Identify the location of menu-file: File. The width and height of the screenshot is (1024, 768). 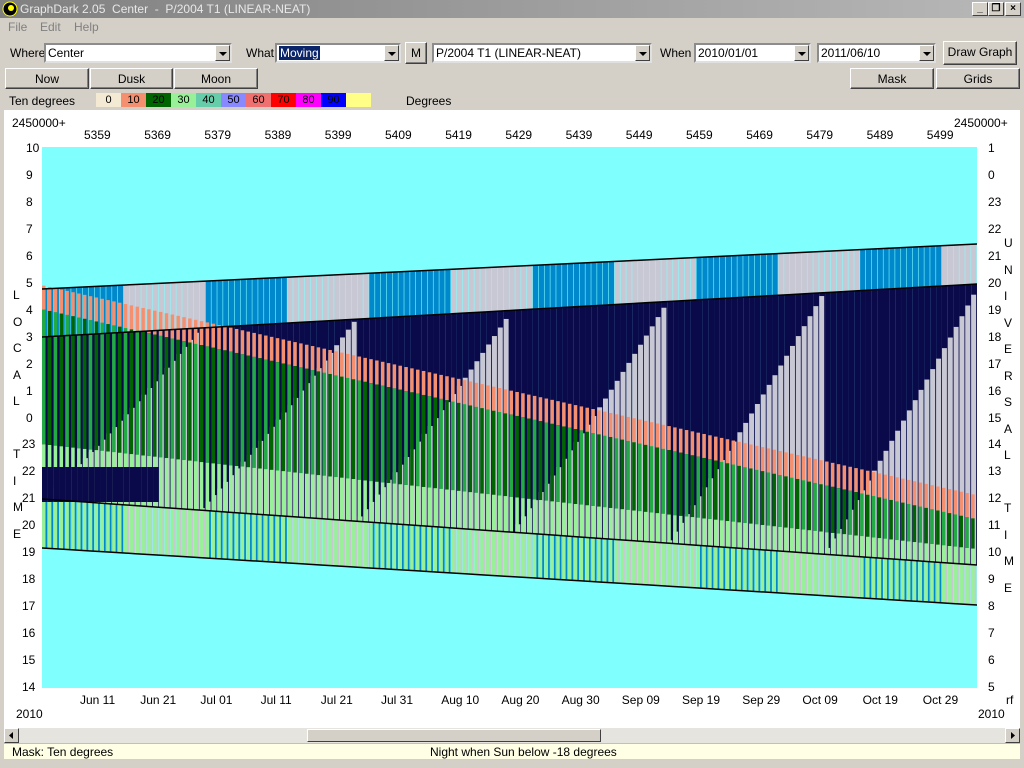
(17, 27).